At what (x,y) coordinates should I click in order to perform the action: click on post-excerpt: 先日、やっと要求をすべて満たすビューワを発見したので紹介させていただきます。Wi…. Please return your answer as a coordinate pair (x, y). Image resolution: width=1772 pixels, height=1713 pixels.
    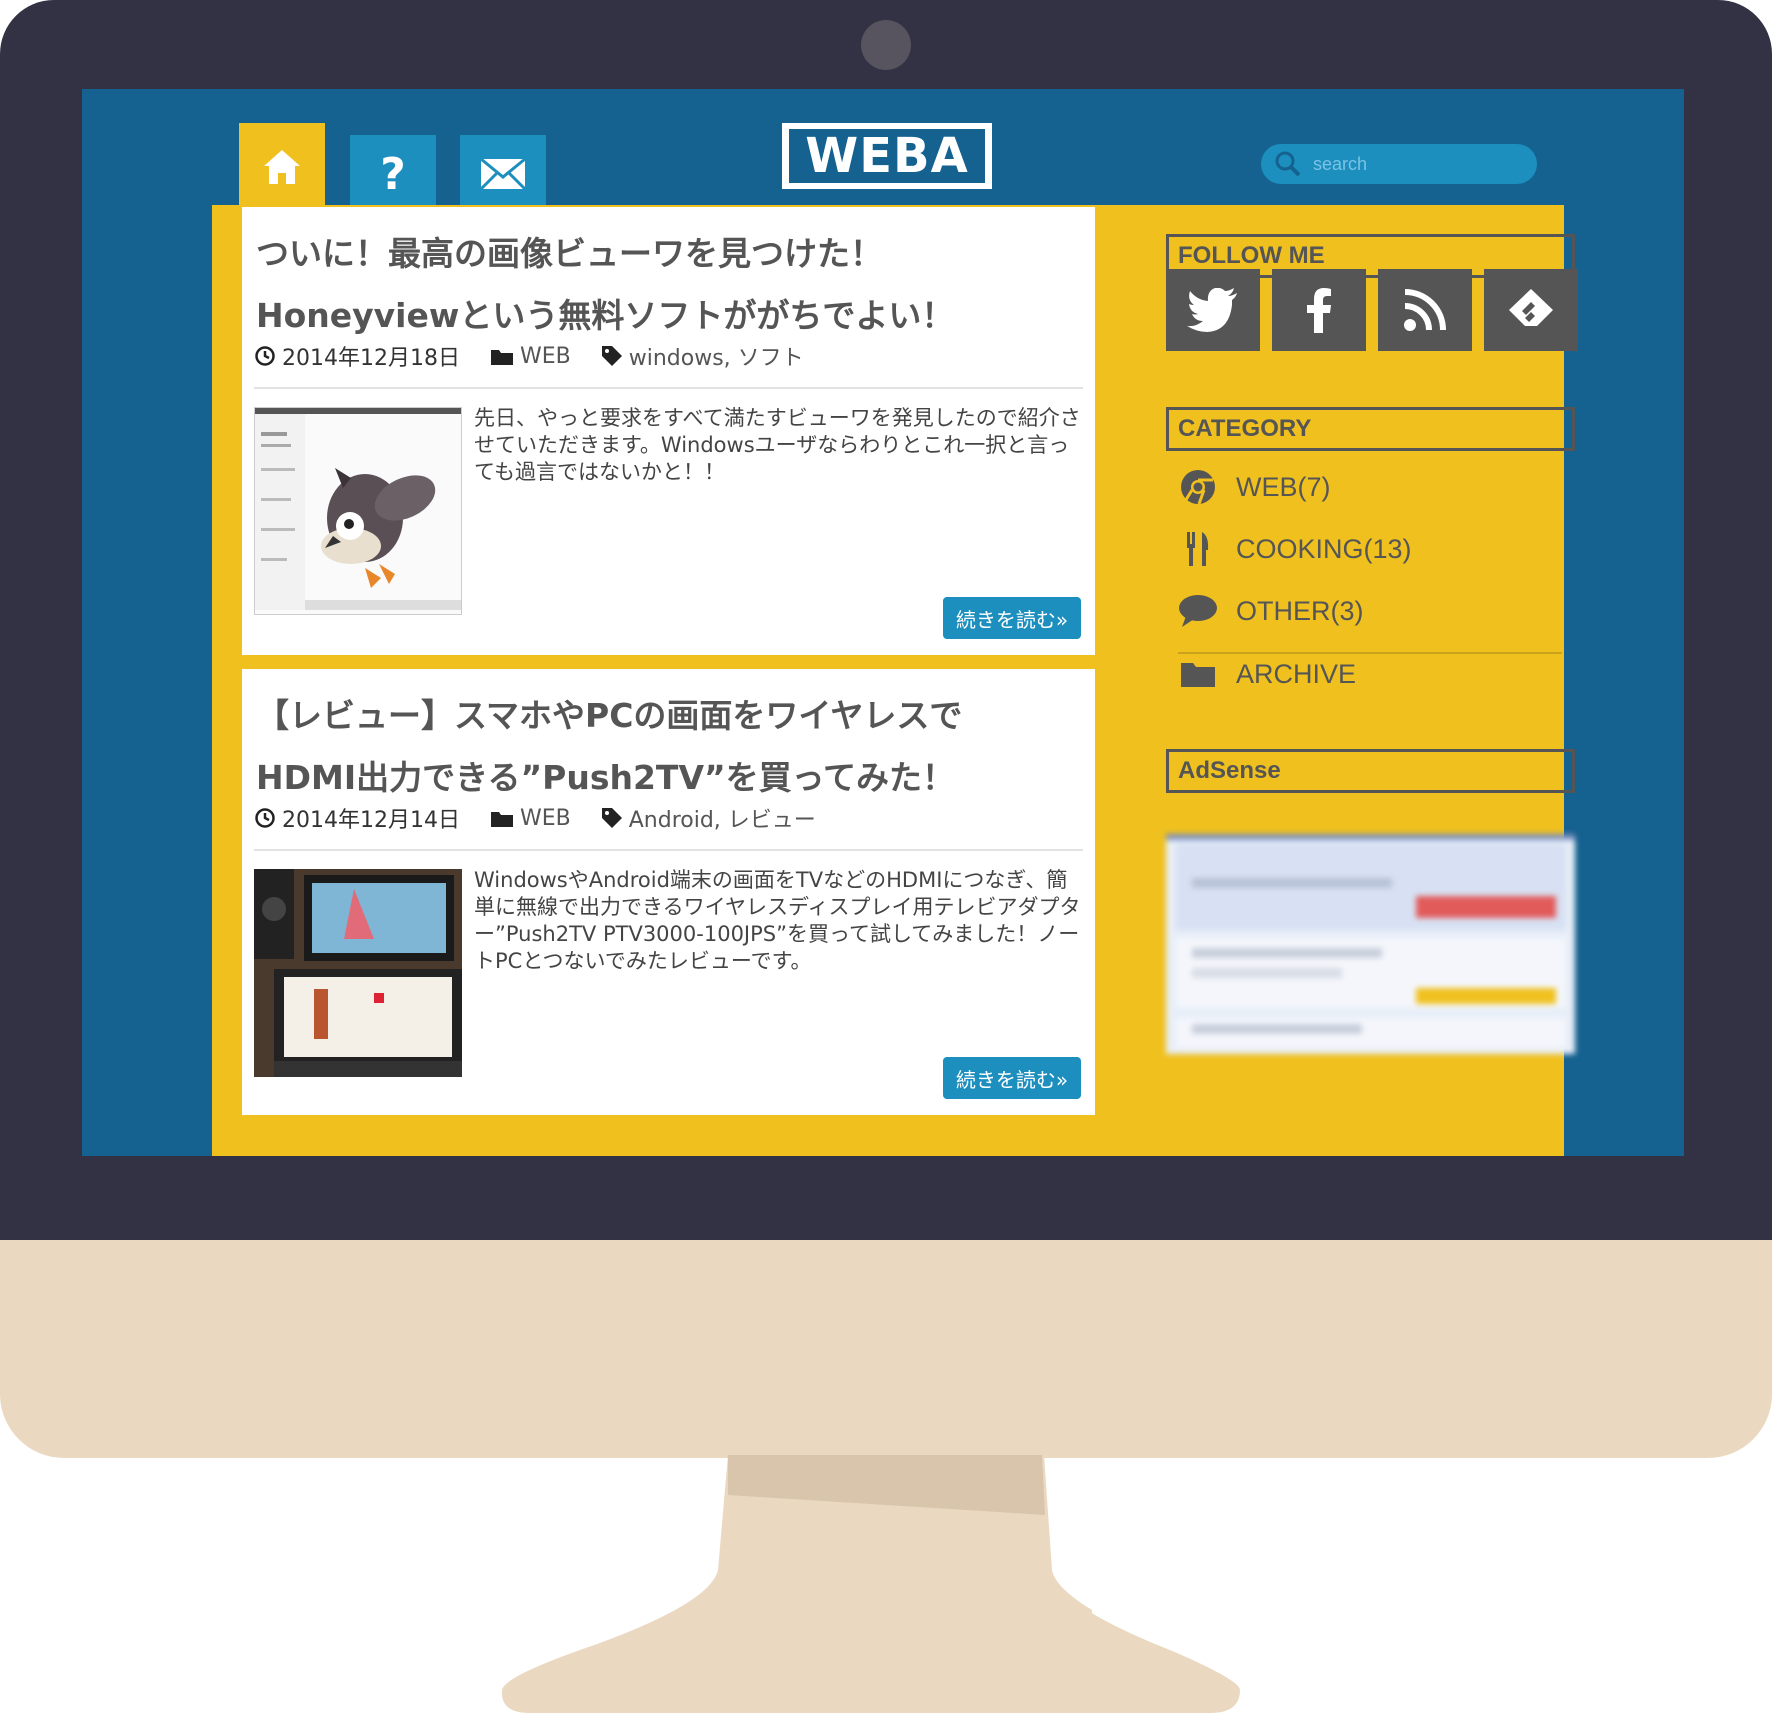
    Looking at the image, I should click on (777, 445).